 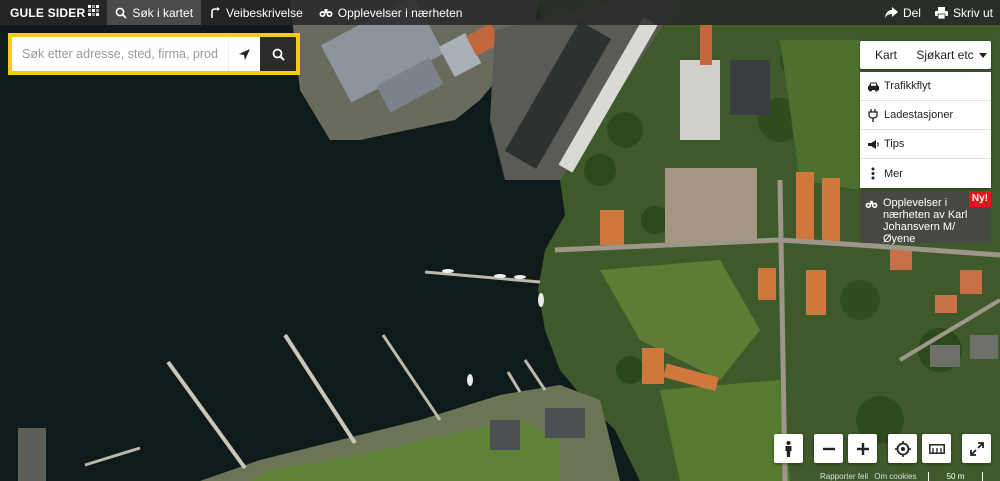 I want to click on map-type-switcher: Kart Sjøkart etc, so click(x=925, y=55).